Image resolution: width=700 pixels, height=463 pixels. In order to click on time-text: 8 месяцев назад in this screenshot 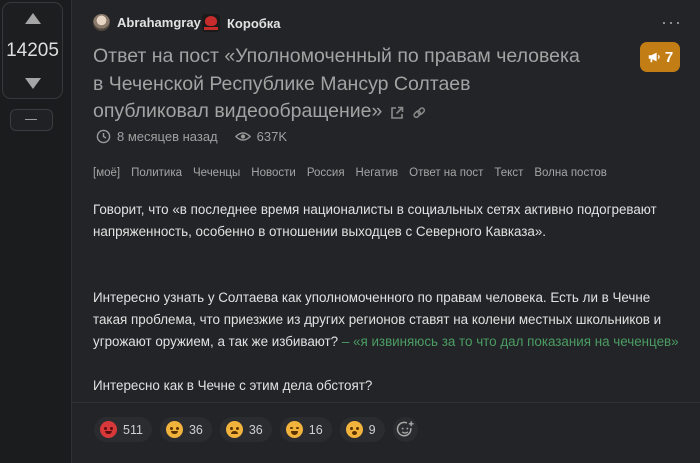, I will do `click(167, 136)`.